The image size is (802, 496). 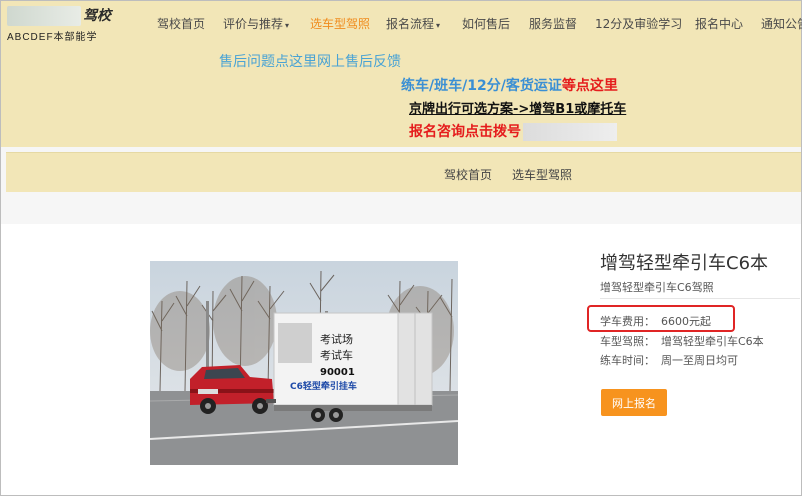 I want to click on trailer-caption: C6轻型牵引挂车, so click(x=323, y=386).